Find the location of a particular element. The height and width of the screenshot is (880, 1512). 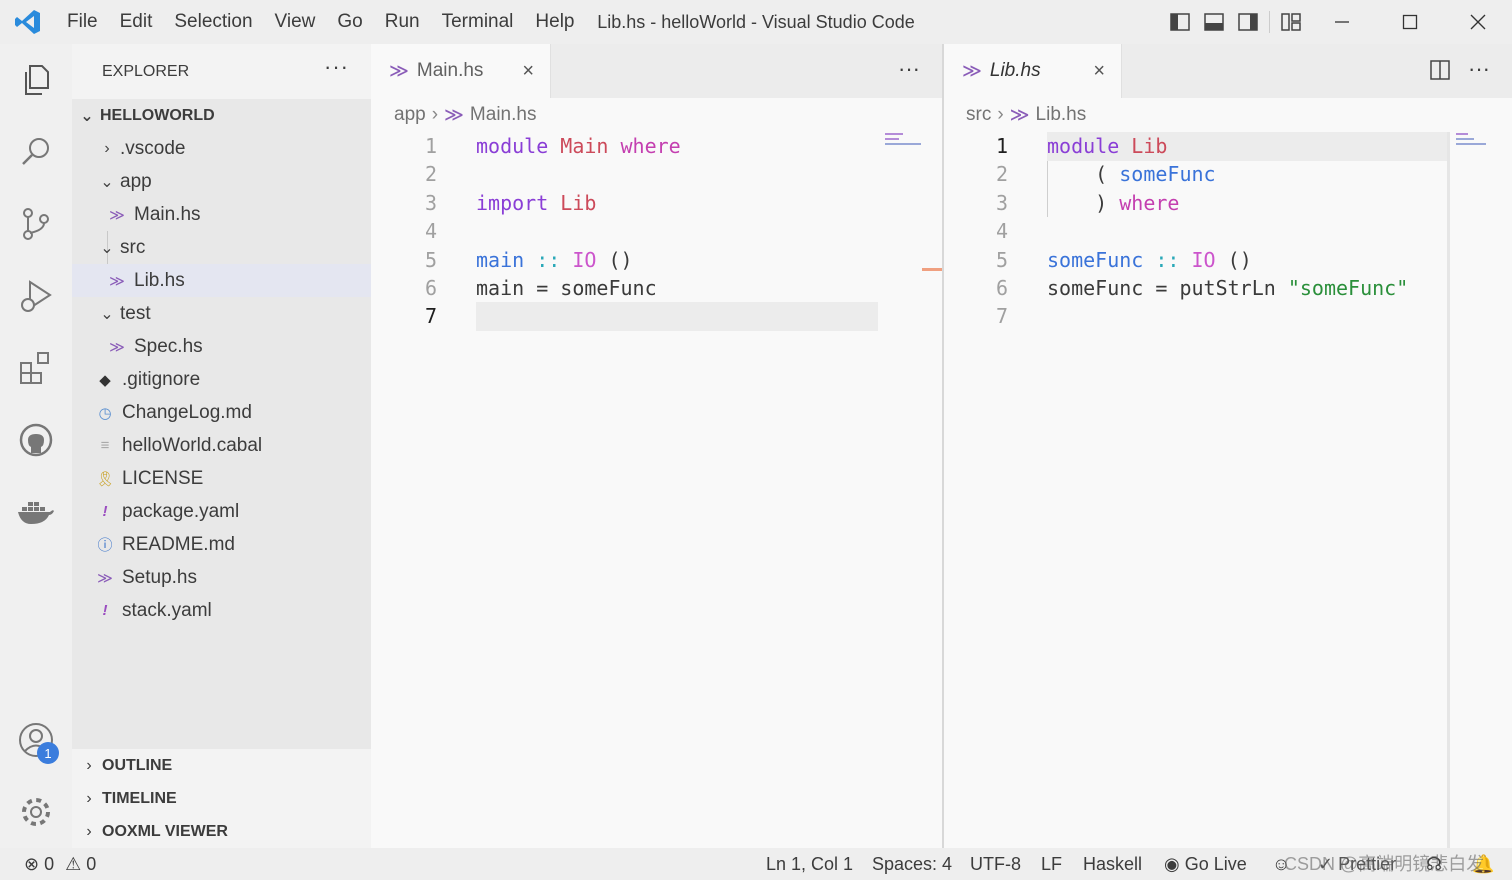

tree-item-vscode: › .vscode is located at coordinates (221, 148).